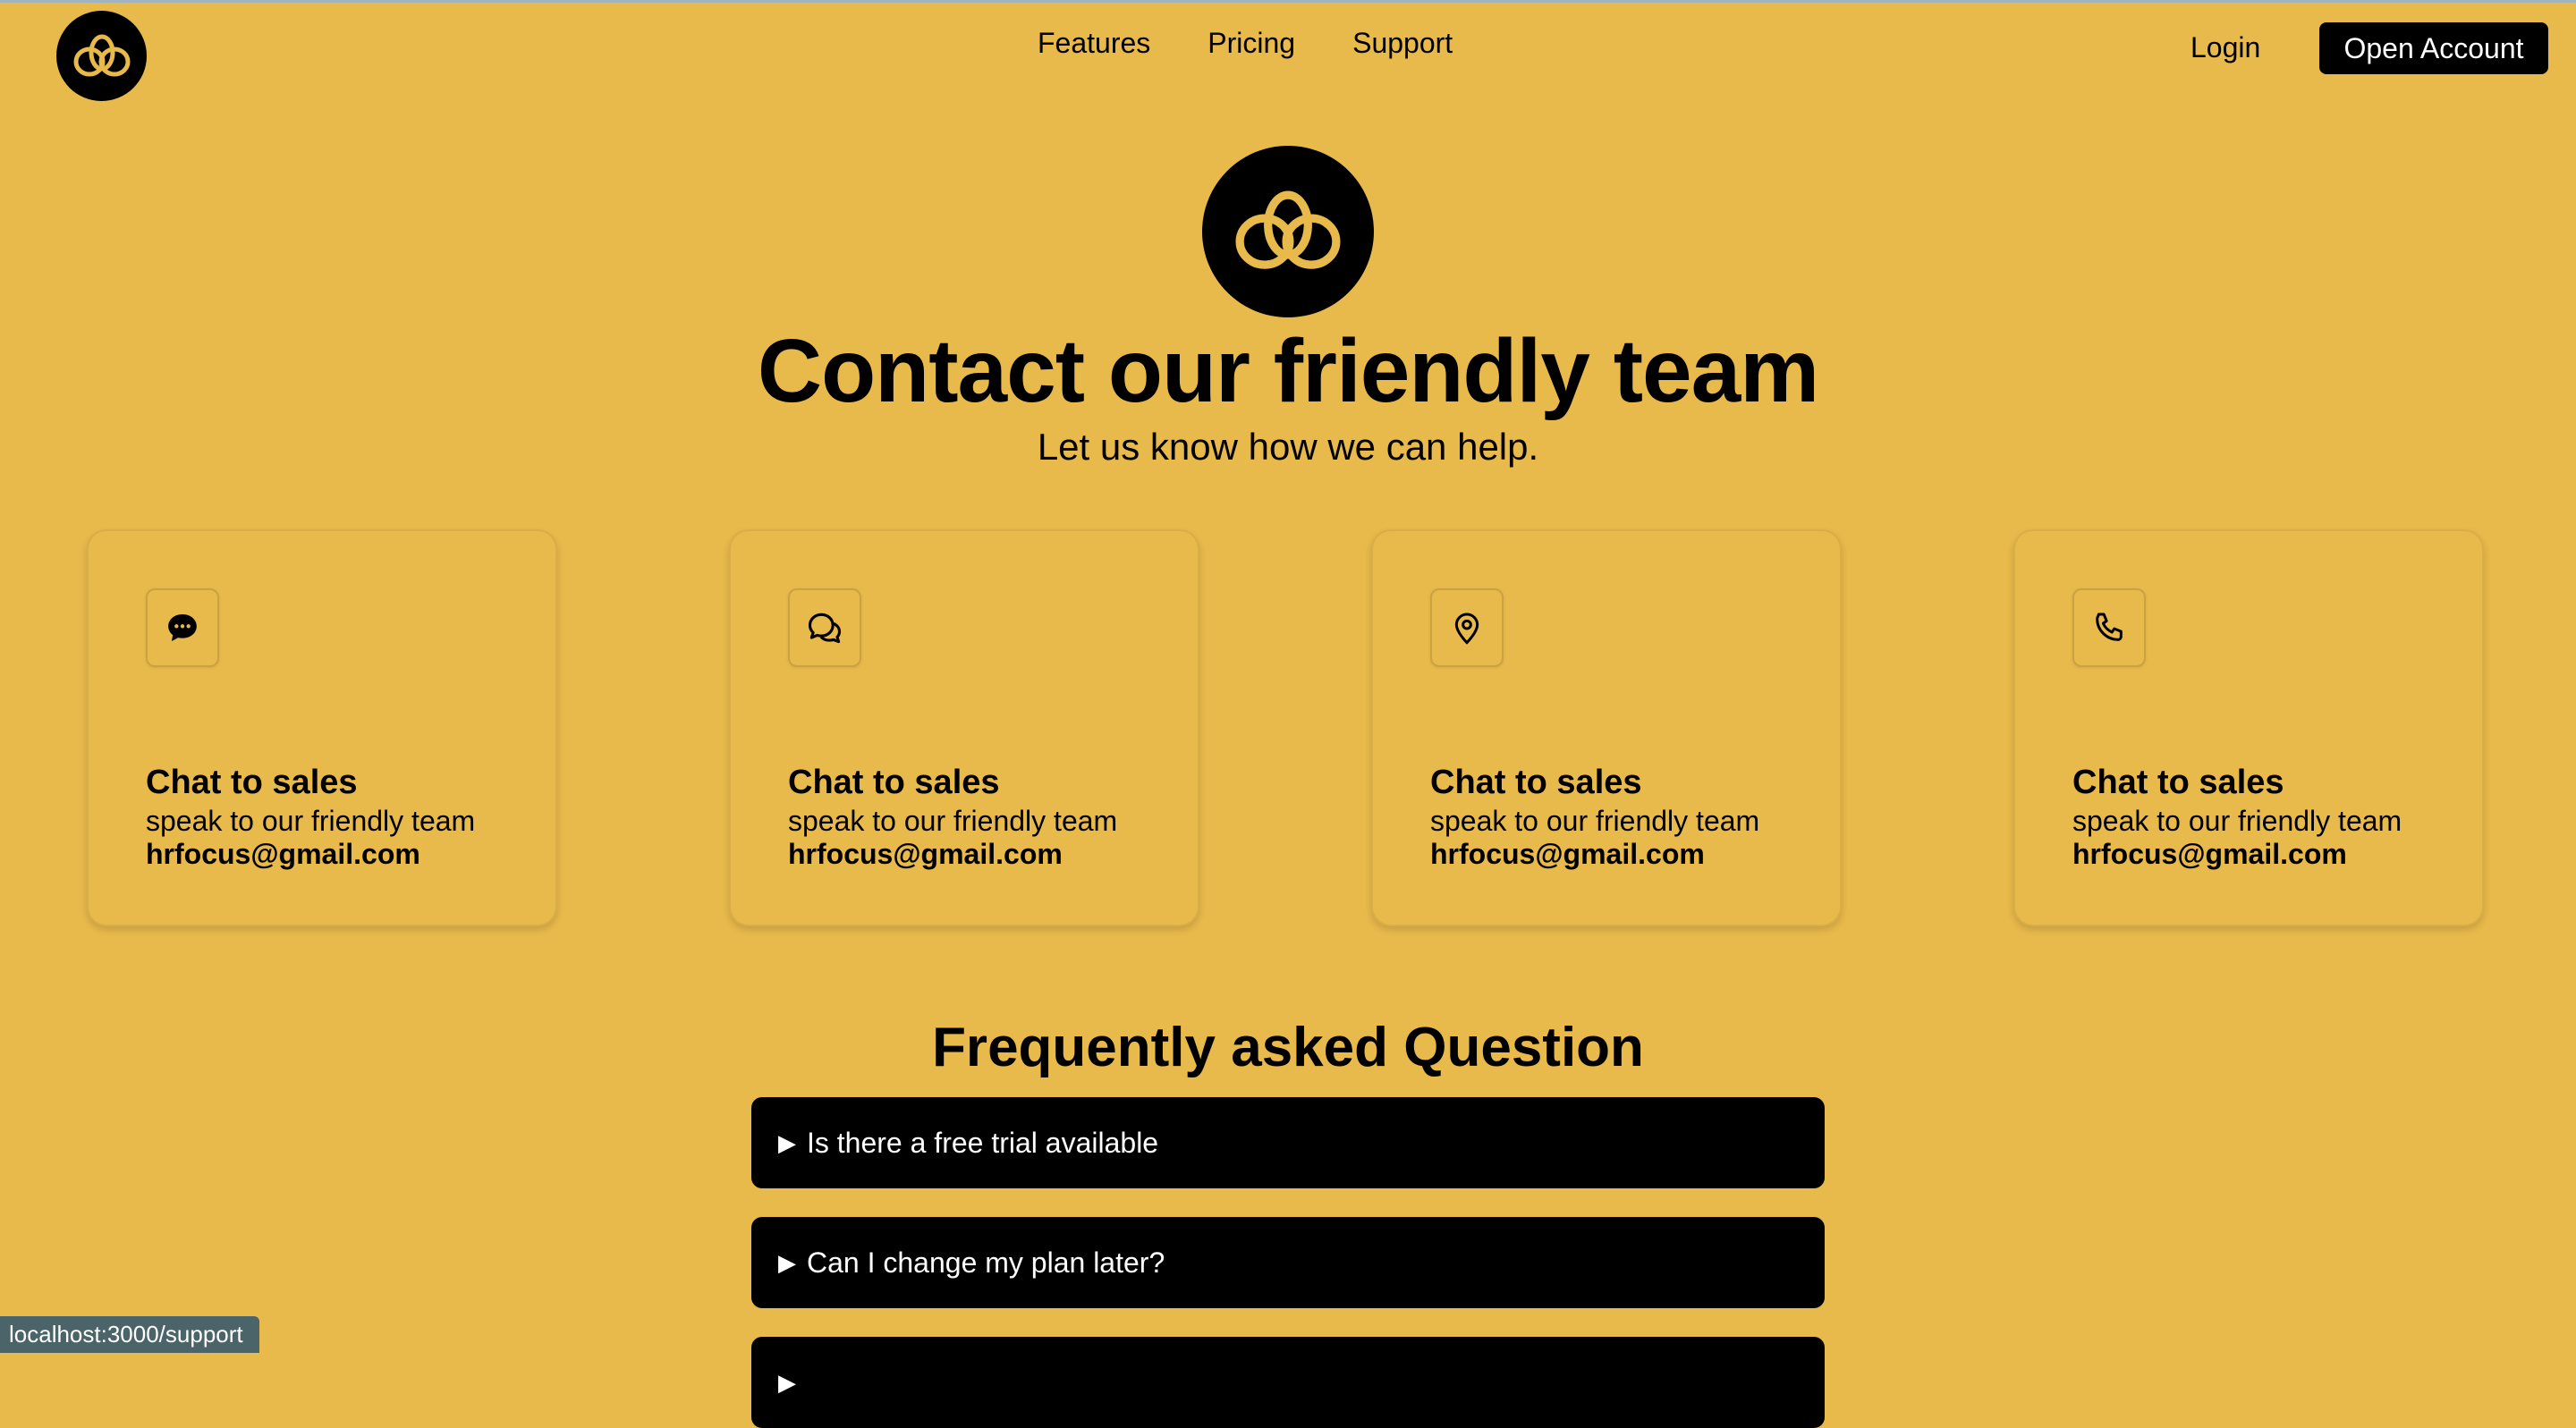 The height and width of the screenshot is (1428, 2576). I want to click on nav-support: Support, so click(1402, 44).